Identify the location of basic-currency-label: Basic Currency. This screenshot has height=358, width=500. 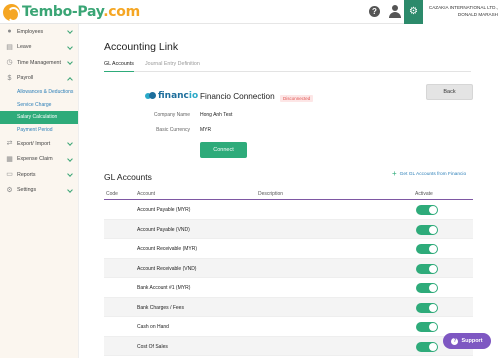
(173, 130).